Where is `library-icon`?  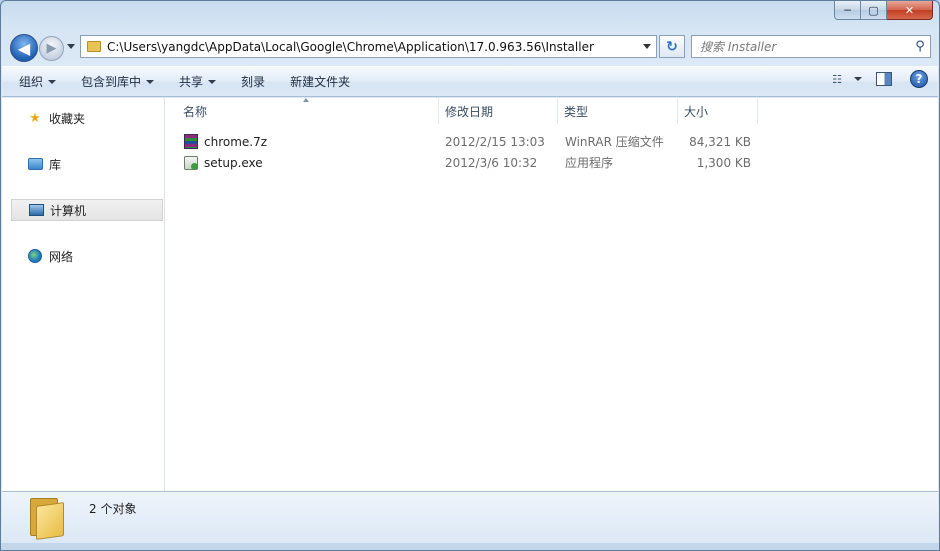
library-icon is located at coordinates (35, 164).